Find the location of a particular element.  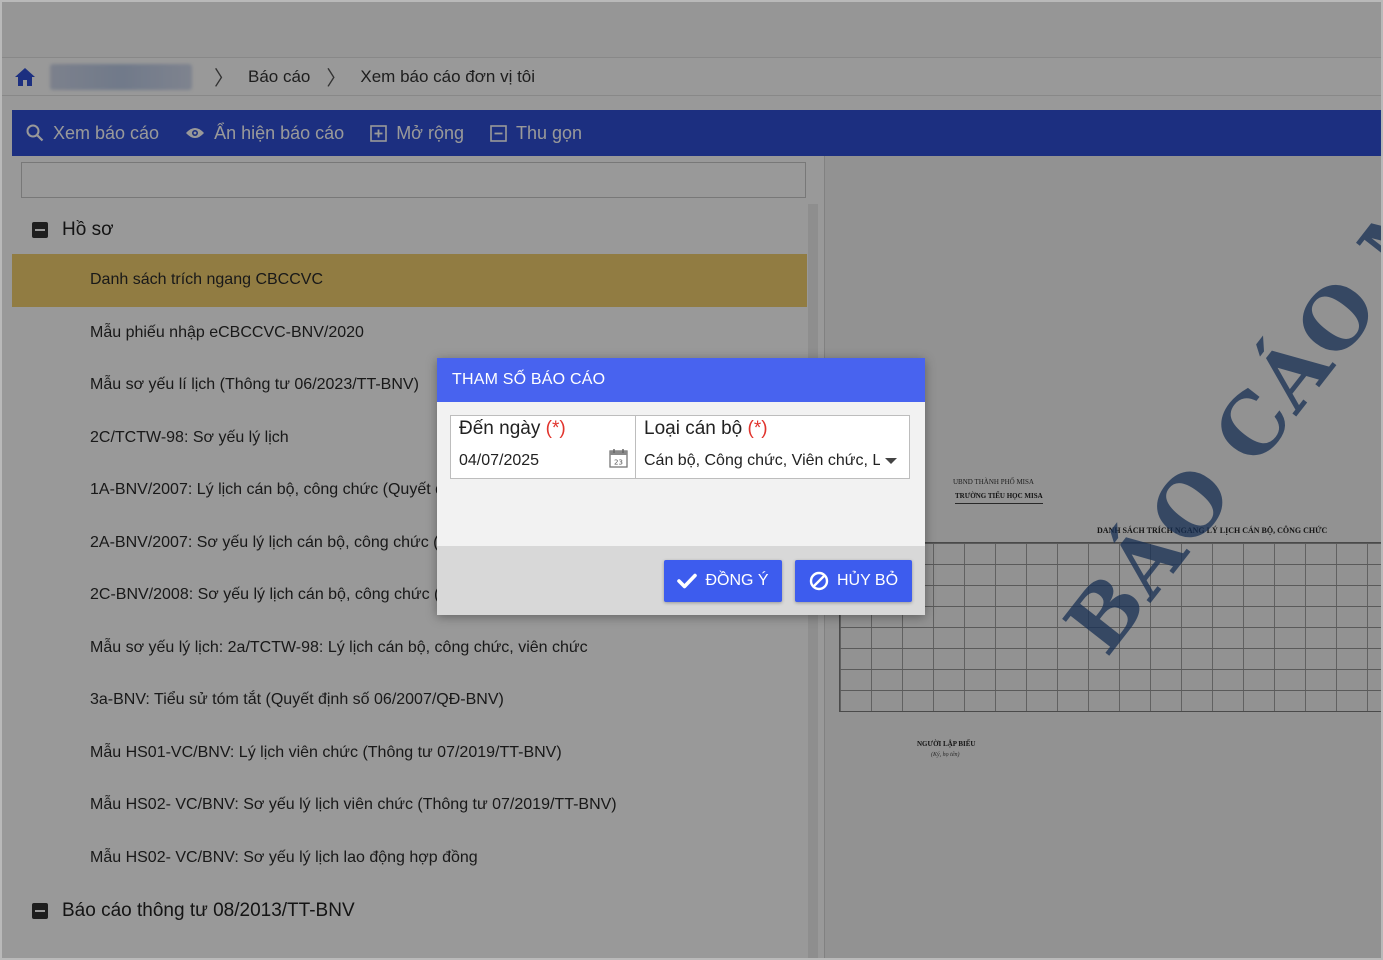

calendar-icon: 23 is located at coordinates (618, 458).